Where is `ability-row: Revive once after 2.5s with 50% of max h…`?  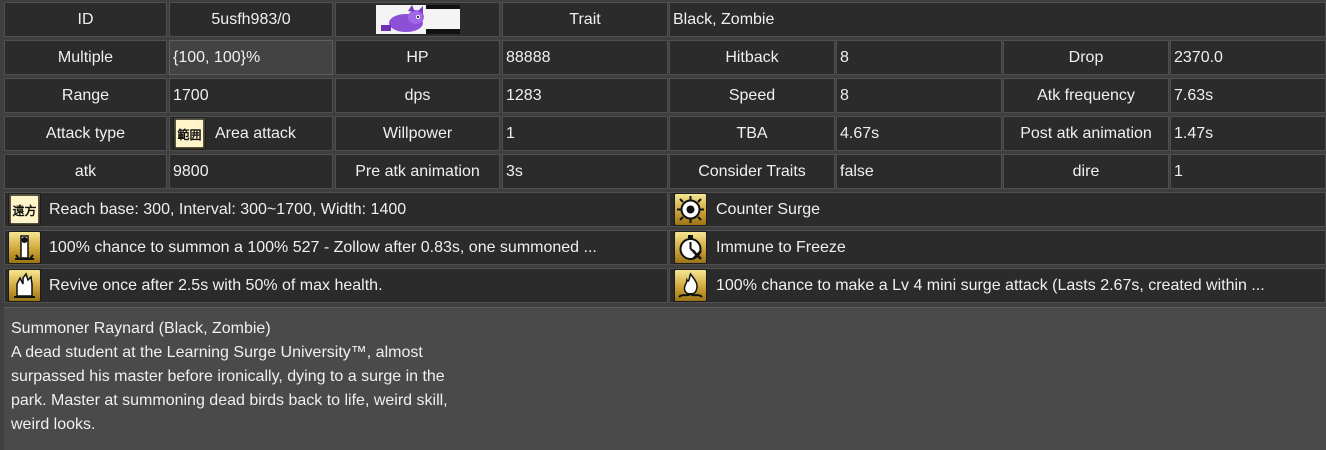 ability-row: Revive once after 2.5s with 50% of max h… is located at coordinates (336, 285).